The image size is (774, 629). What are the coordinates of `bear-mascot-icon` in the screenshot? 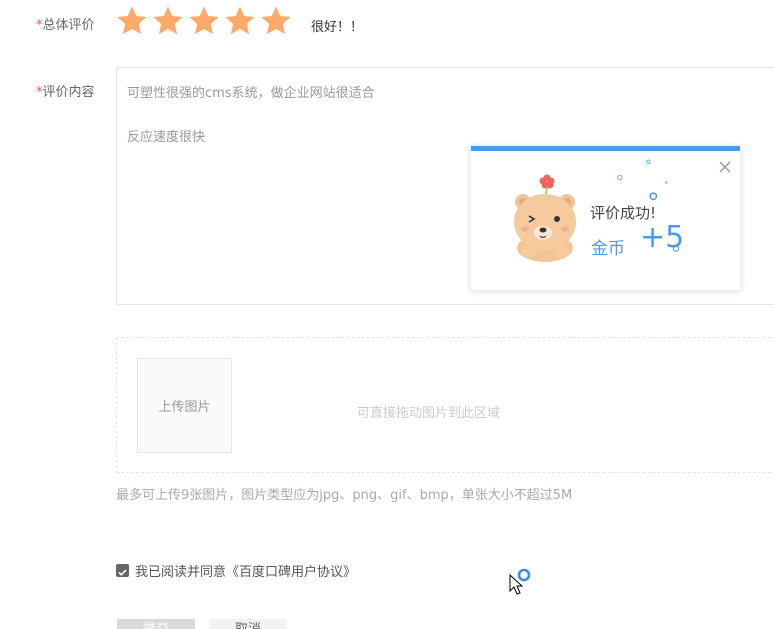 It's located at (545, 218).